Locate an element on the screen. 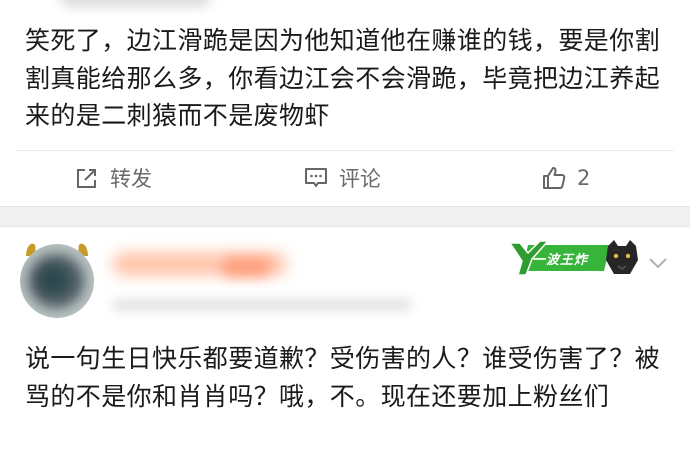 The width and height of the screenshot is (690, 449). like-count: 2 is located at coordinates (584, 178).